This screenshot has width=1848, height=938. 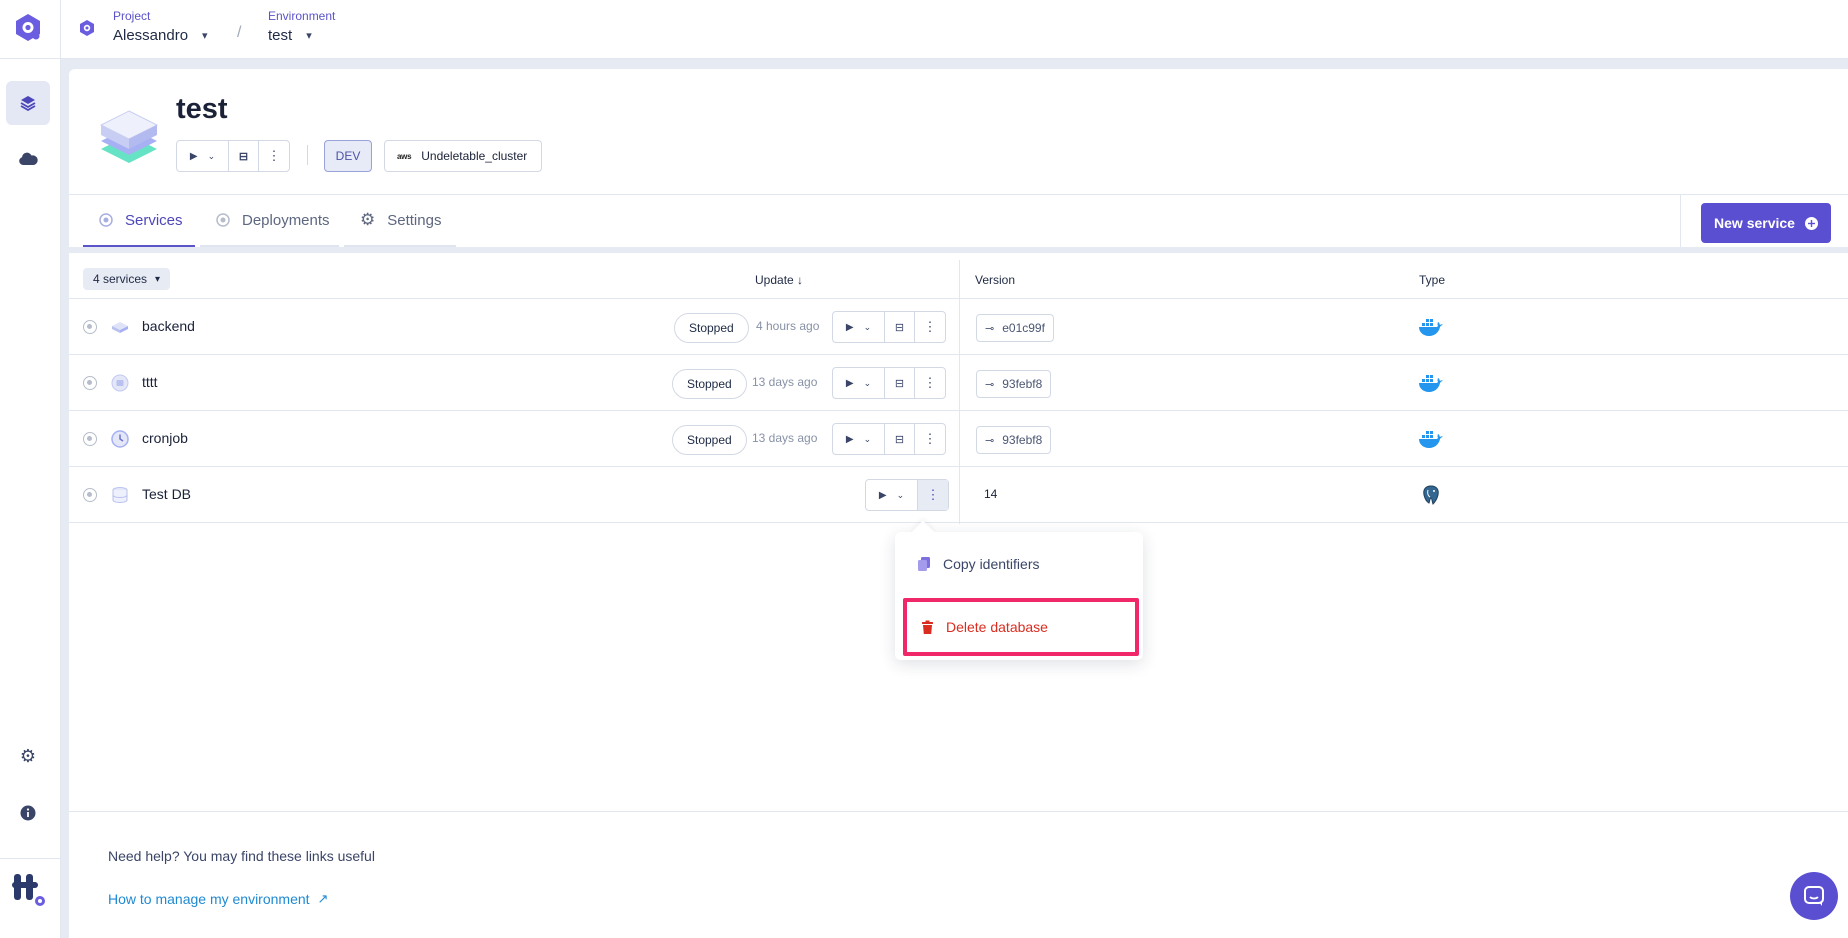 I want to click on updated-time: 4 hours ago, so click(x=788, y=326).